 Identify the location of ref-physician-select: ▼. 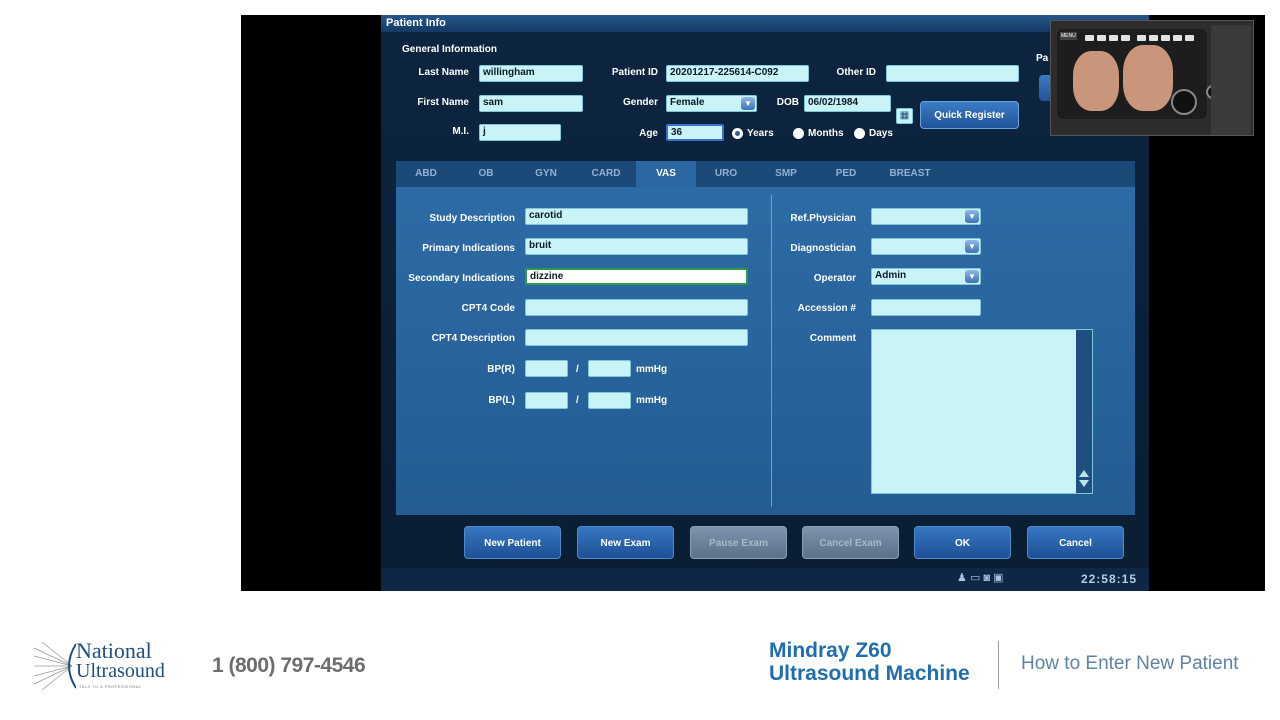
(926, 216).